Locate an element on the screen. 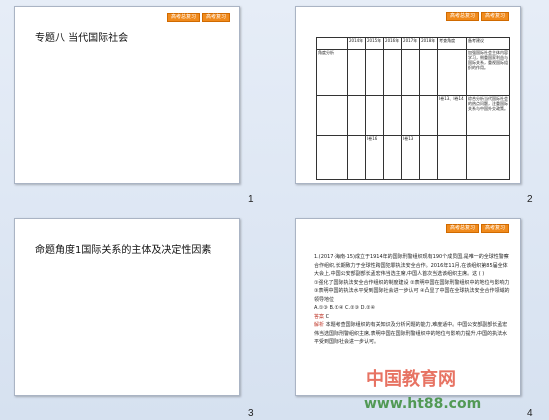 The width and height of the screenshot is (549, 420). watermark-bottom: www.ht88.com is located at coordinates (423, 404).